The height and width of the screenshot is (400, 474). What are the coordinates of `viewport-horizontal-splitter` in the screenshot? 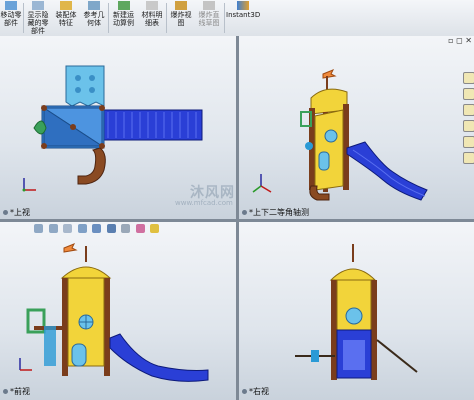 It's located at (237, 220).